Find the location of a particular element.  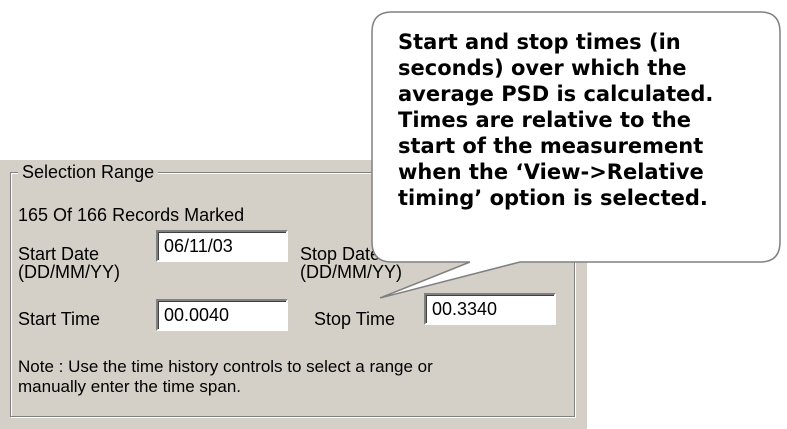

callout-line-5: start of the measurement is located at coordinates (551, 146).